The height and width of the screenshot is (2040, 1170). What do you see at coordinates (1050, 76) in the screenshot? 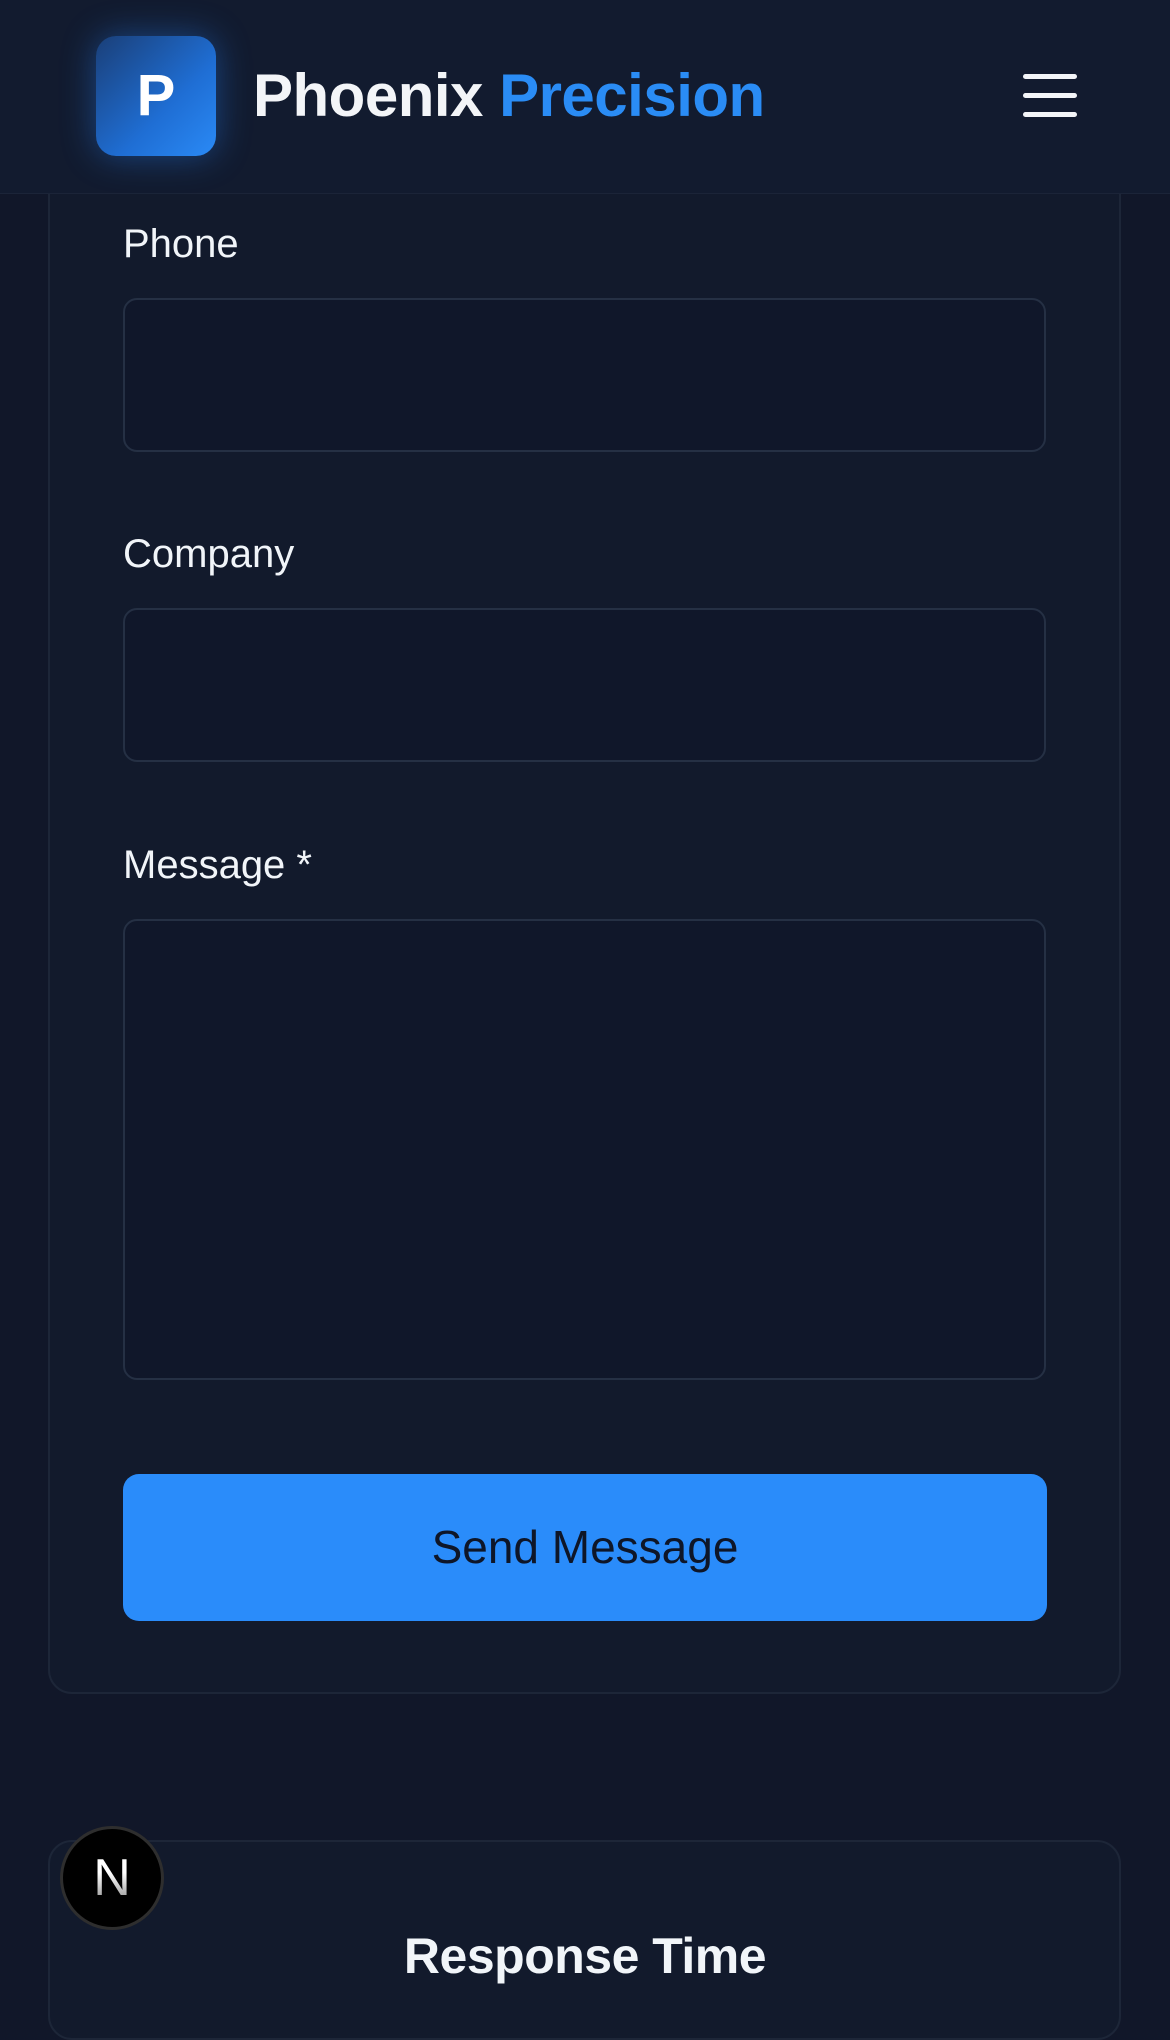
I see `menu-bar-top` at bounding box center [1050, 76].